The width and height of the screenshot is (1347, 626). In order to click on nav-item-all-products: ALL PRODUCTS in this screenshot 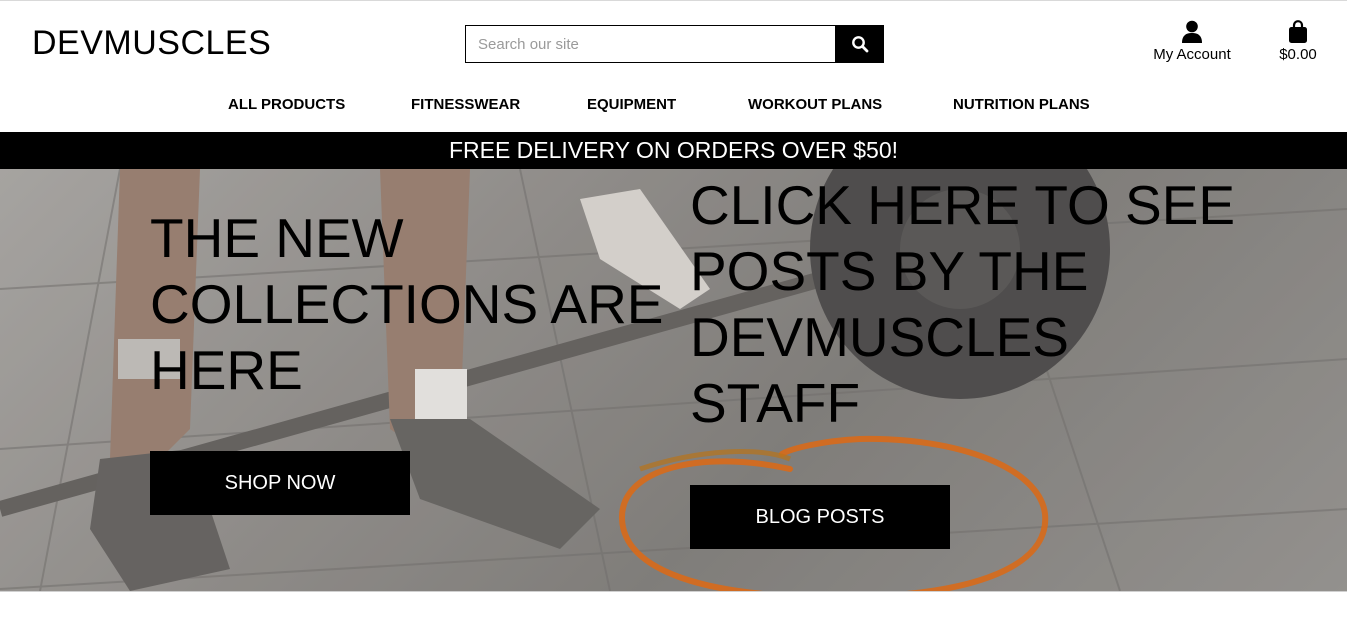, I will do `click(286, 104)`.